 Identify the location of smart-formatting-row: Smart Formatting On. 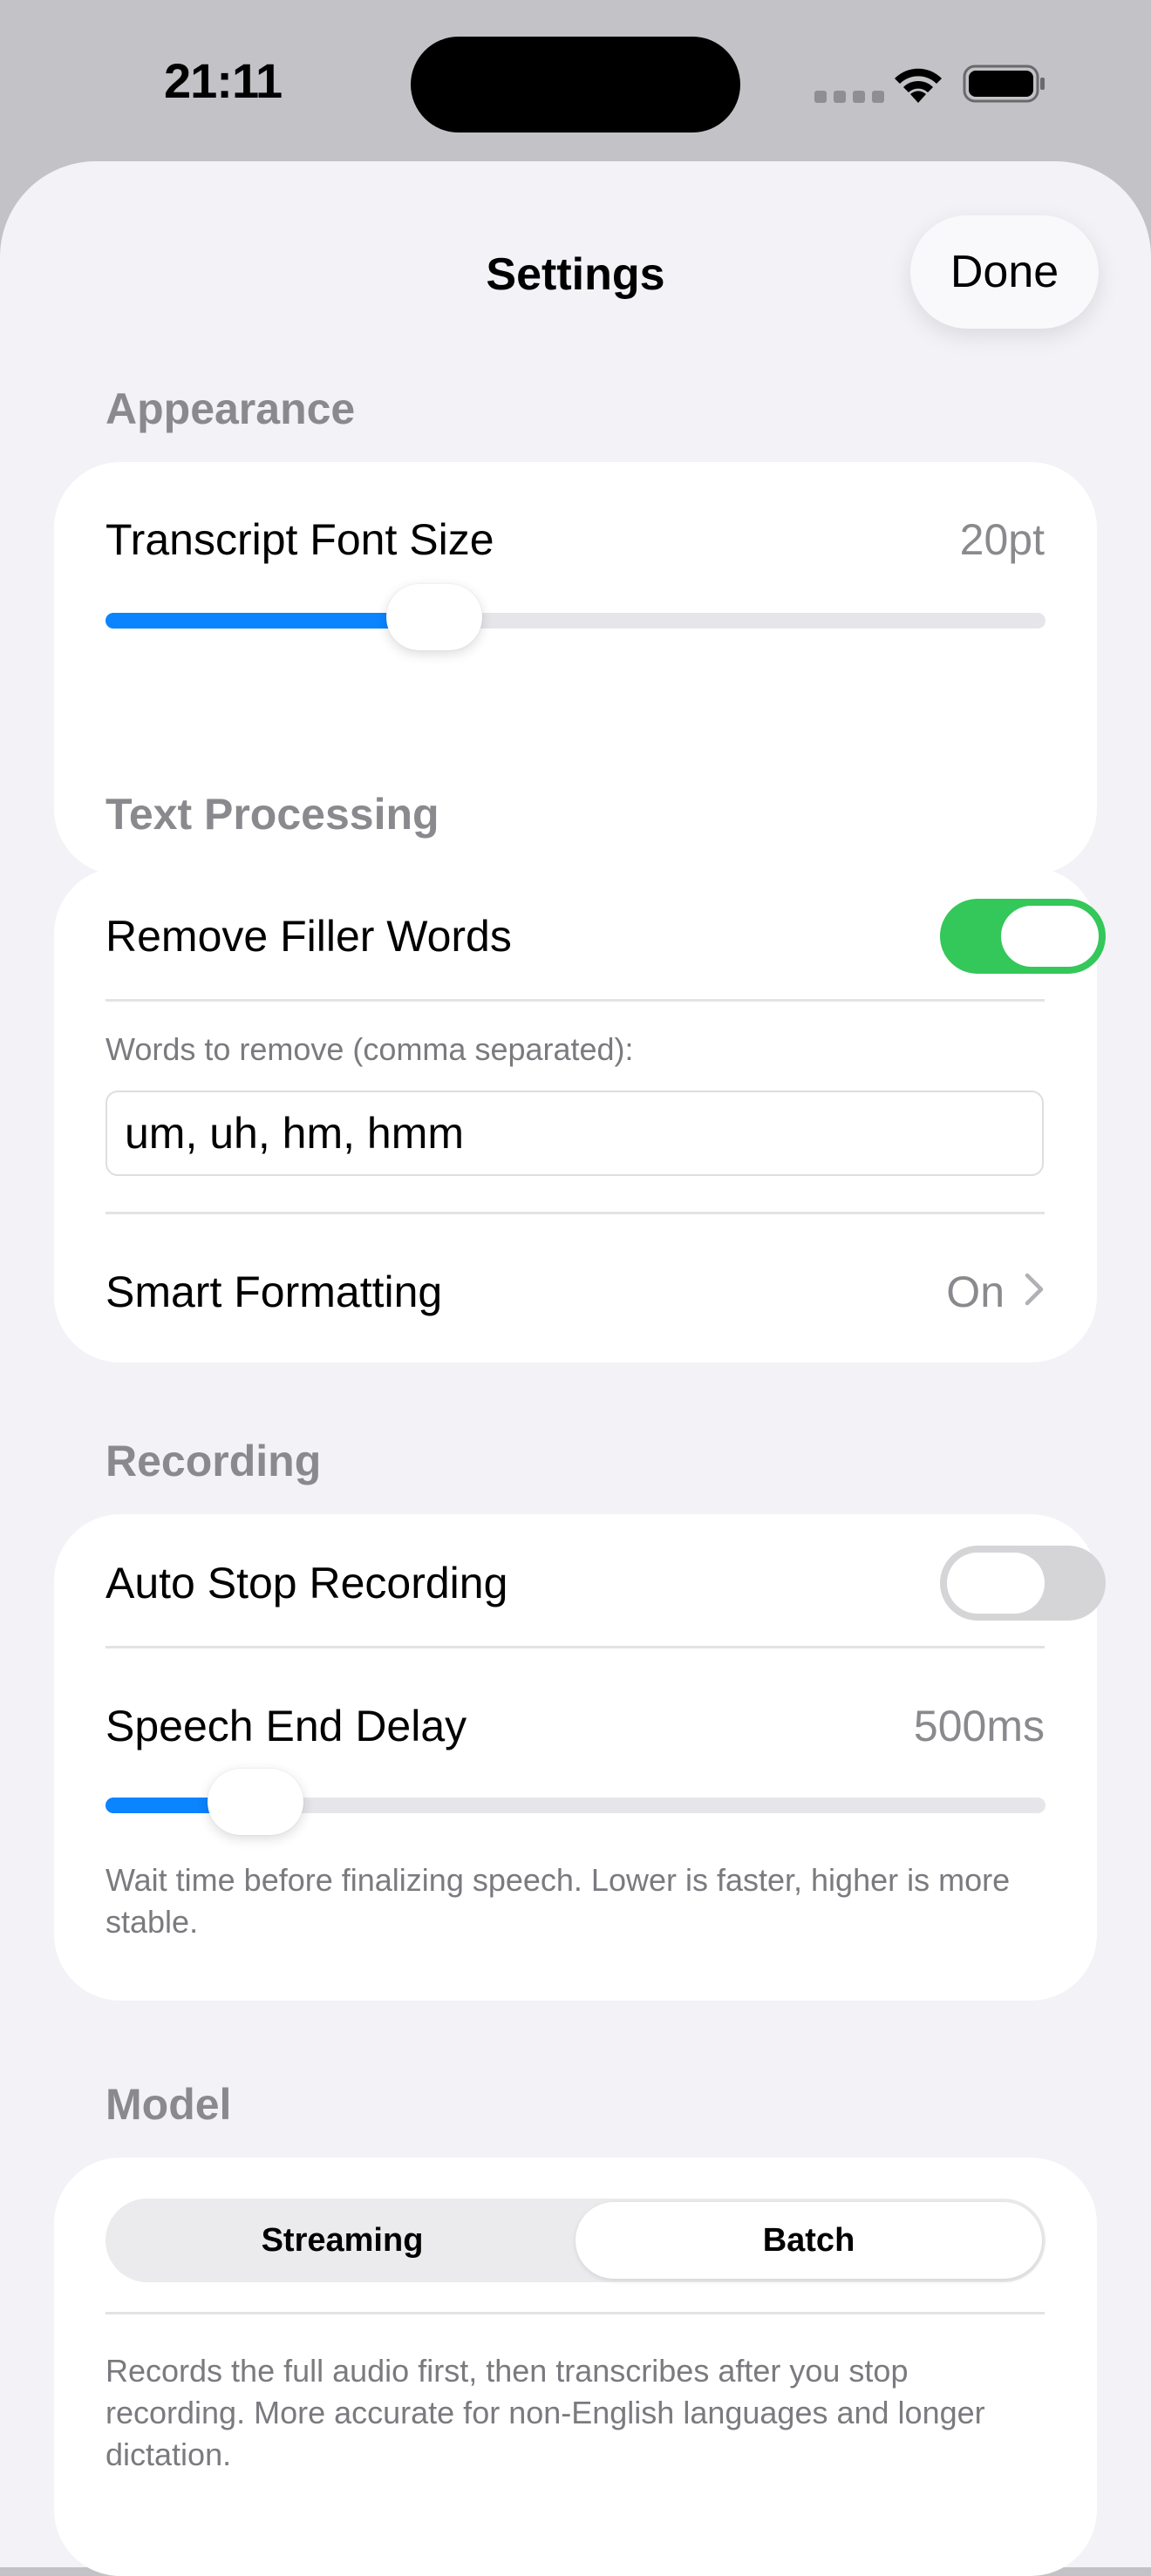
(575, 1289).